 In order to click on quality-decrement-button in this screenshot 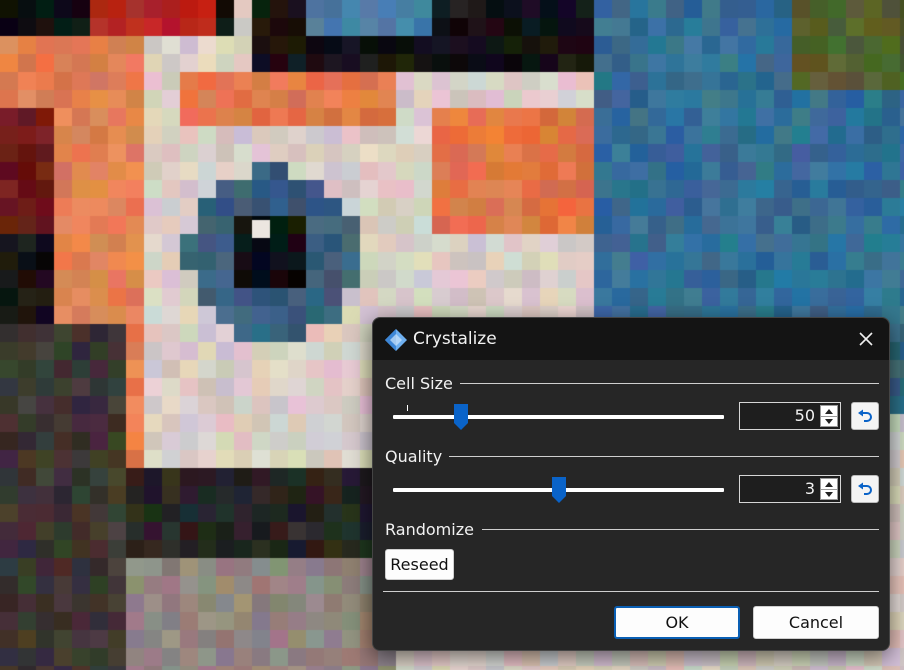, I will do `click(829, 494)`.